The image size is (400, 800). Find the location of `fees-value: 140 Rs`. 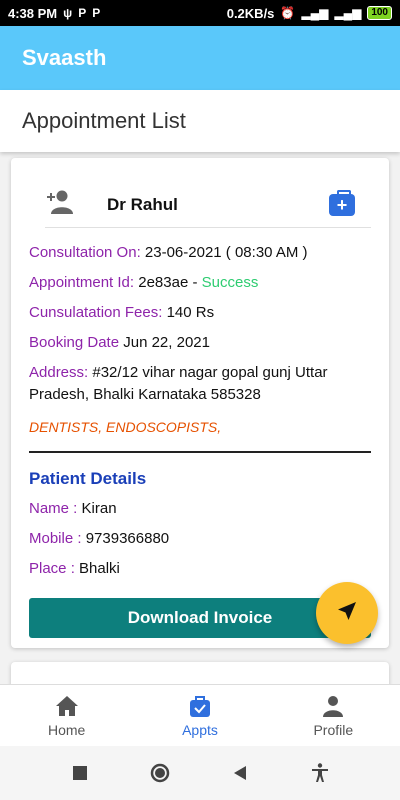

fees-value: 140 Rs is located at coordinates (190, 312).